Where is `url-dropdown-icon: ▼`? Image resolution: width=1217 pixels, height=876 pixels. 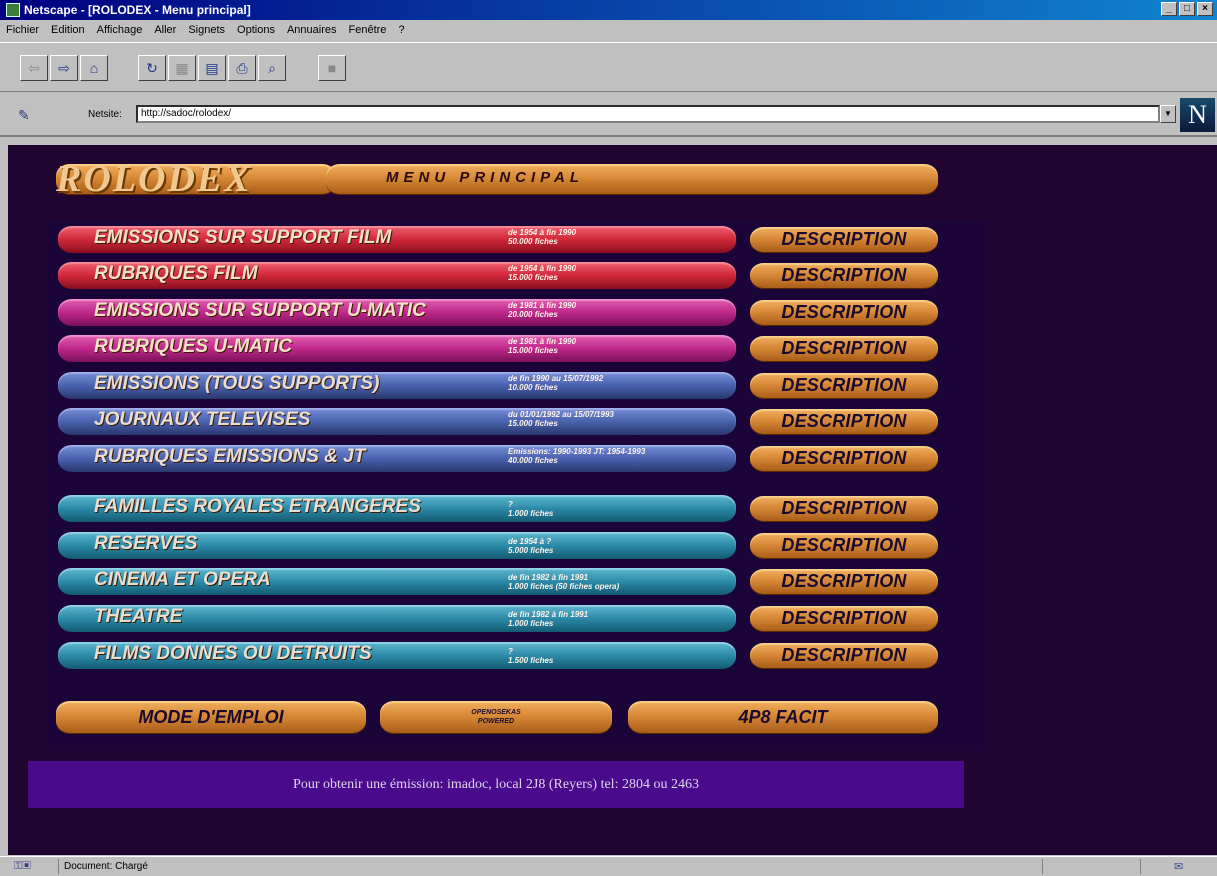
url-dropdown-icon: ▼ is located at coordinates (1168, 114).